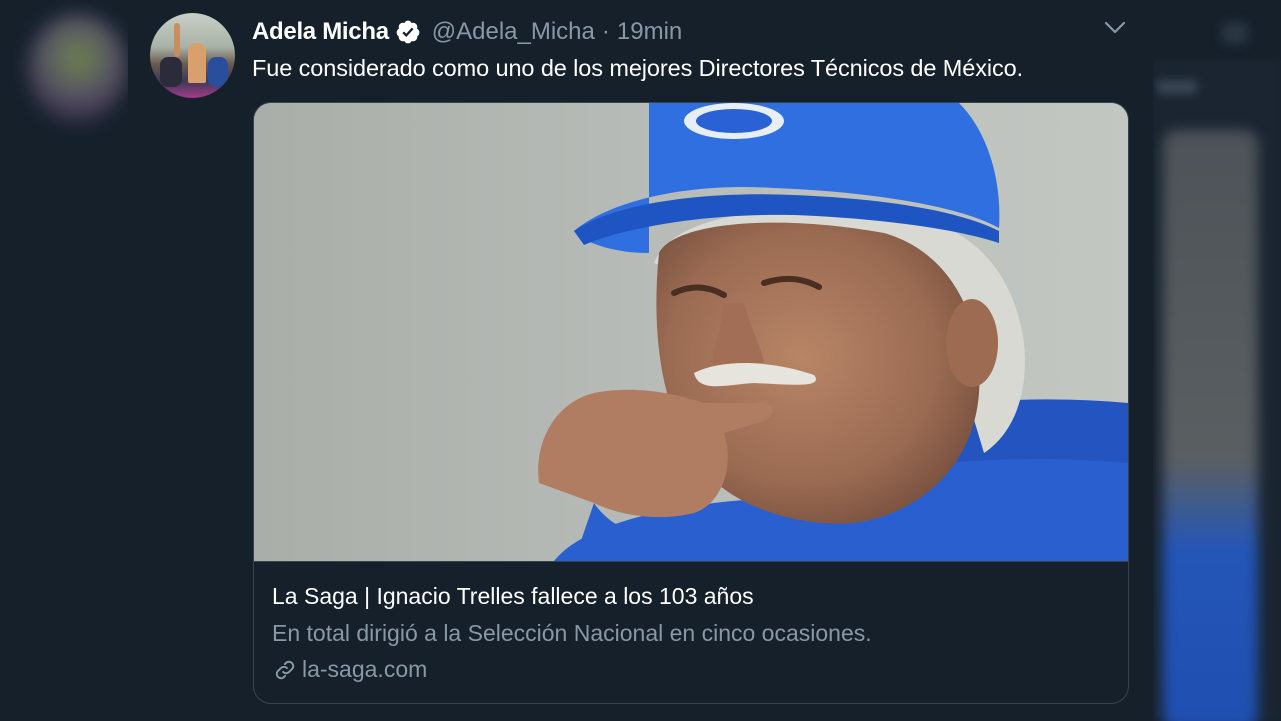 The image size is (1281, 721). What do you see at coordinates (649, 32) in the screenshot?
I see `timestamp: 19min` at bounding box center [649, 32].